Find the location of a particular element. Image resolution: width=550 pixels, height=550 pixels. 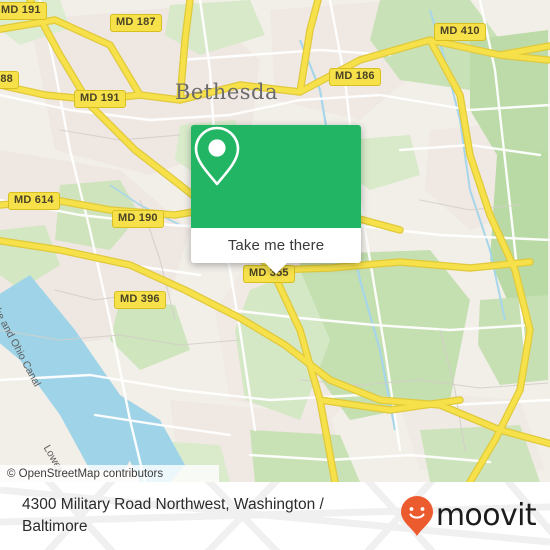

road-shield: MD 186 is located at coordinates (355, 77).